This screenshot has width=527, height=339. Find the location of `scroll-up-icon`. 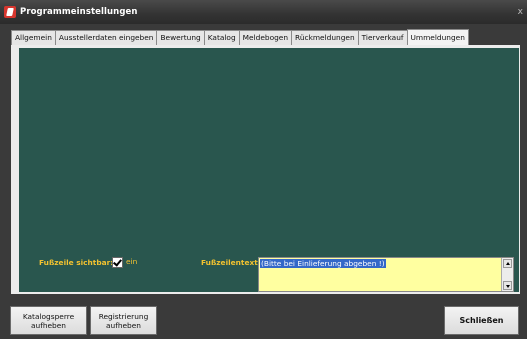

scroll-up-icon is located at coordinates (507, 263).